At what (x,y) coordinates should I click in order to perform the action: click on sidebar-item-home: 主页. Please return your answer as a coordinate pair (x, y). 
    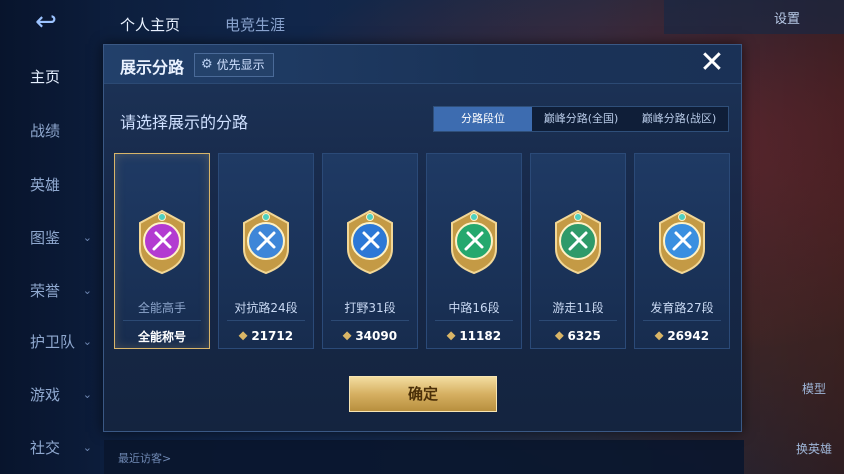
    Looking at the image, I should click on (50, 77).